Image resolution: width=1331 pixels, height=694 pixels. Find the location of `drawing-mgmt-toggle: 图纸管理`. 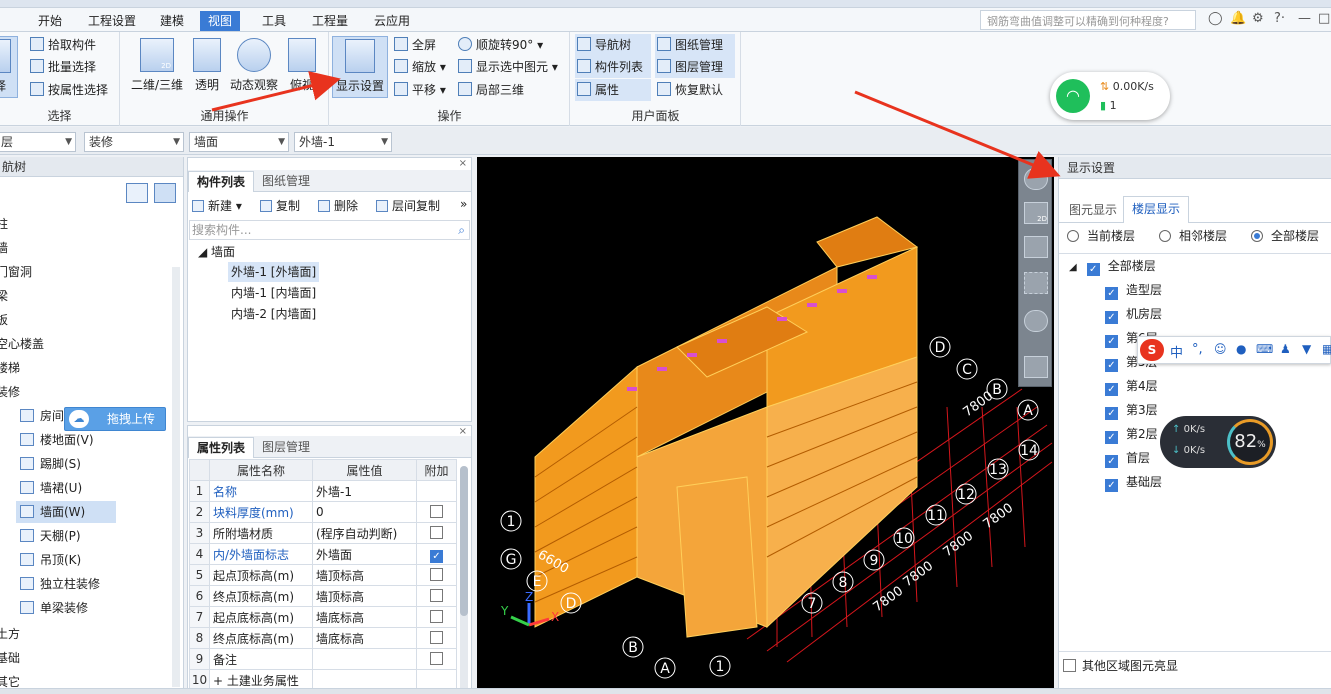

drawing-mgmt-toggle: 图纸管理 is located at coordinates (695, 45).